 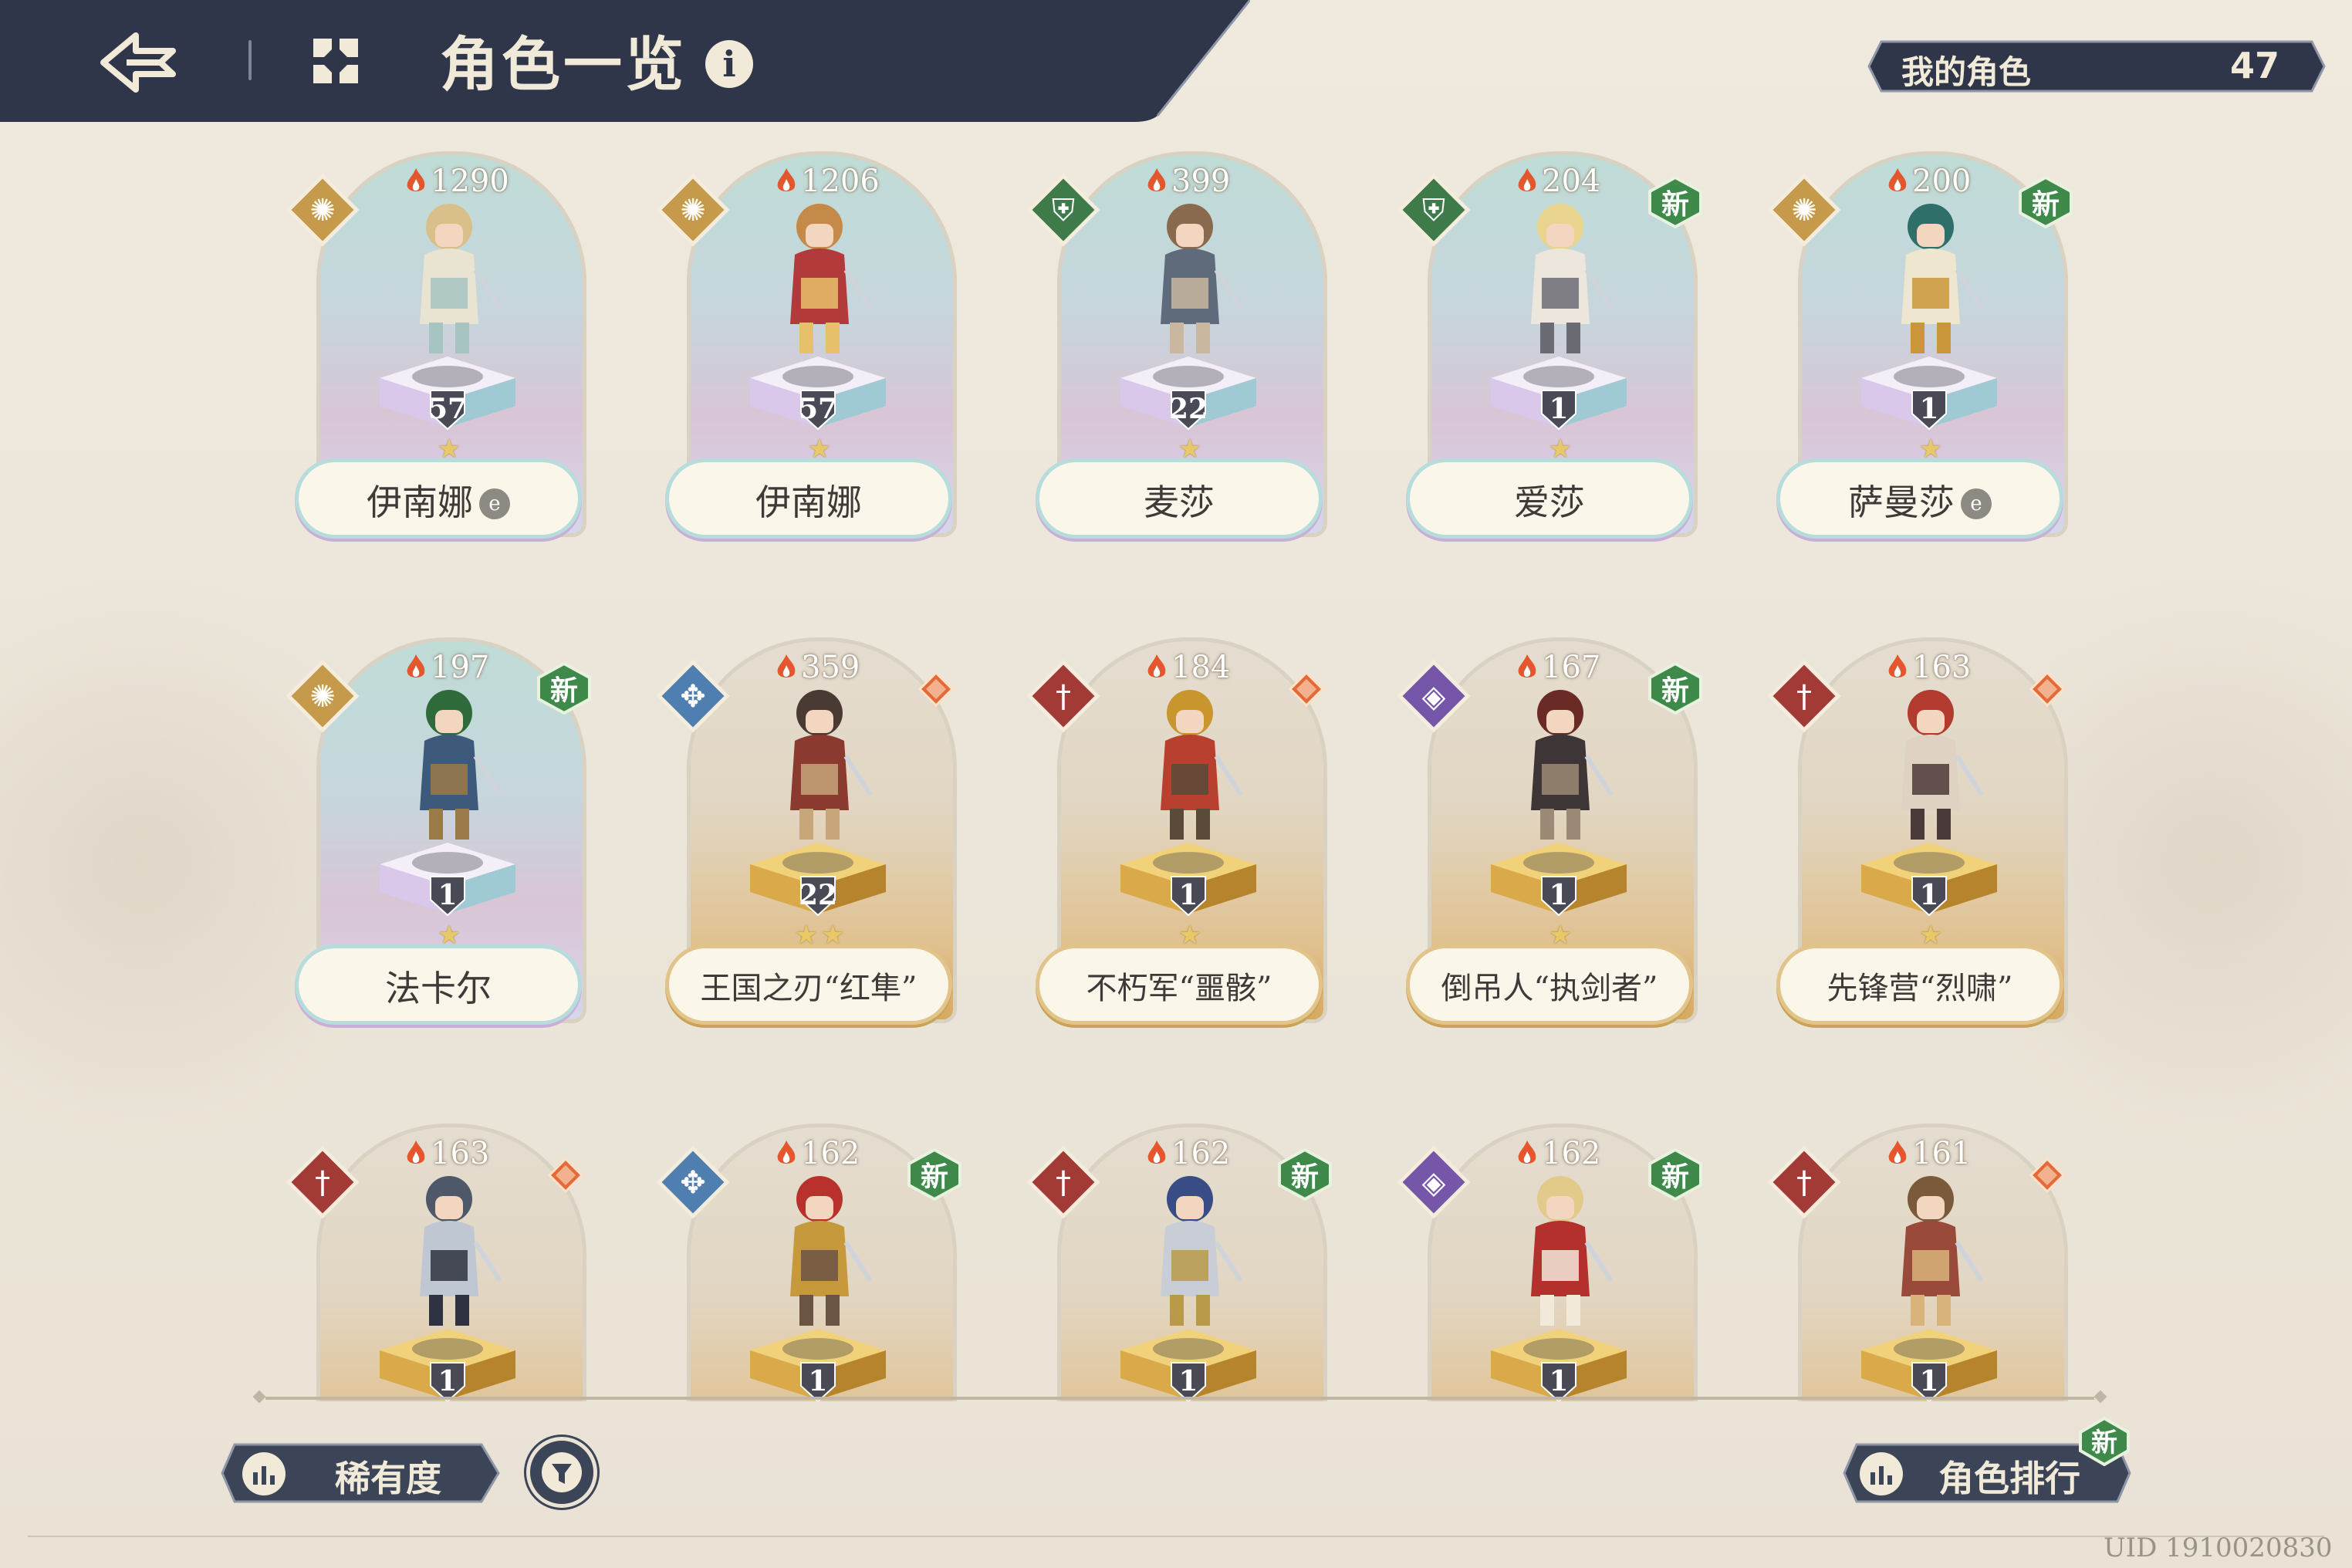 I want to click on character-name-text: 倒吊人“执剑者”, so click(x=1549, y=988).